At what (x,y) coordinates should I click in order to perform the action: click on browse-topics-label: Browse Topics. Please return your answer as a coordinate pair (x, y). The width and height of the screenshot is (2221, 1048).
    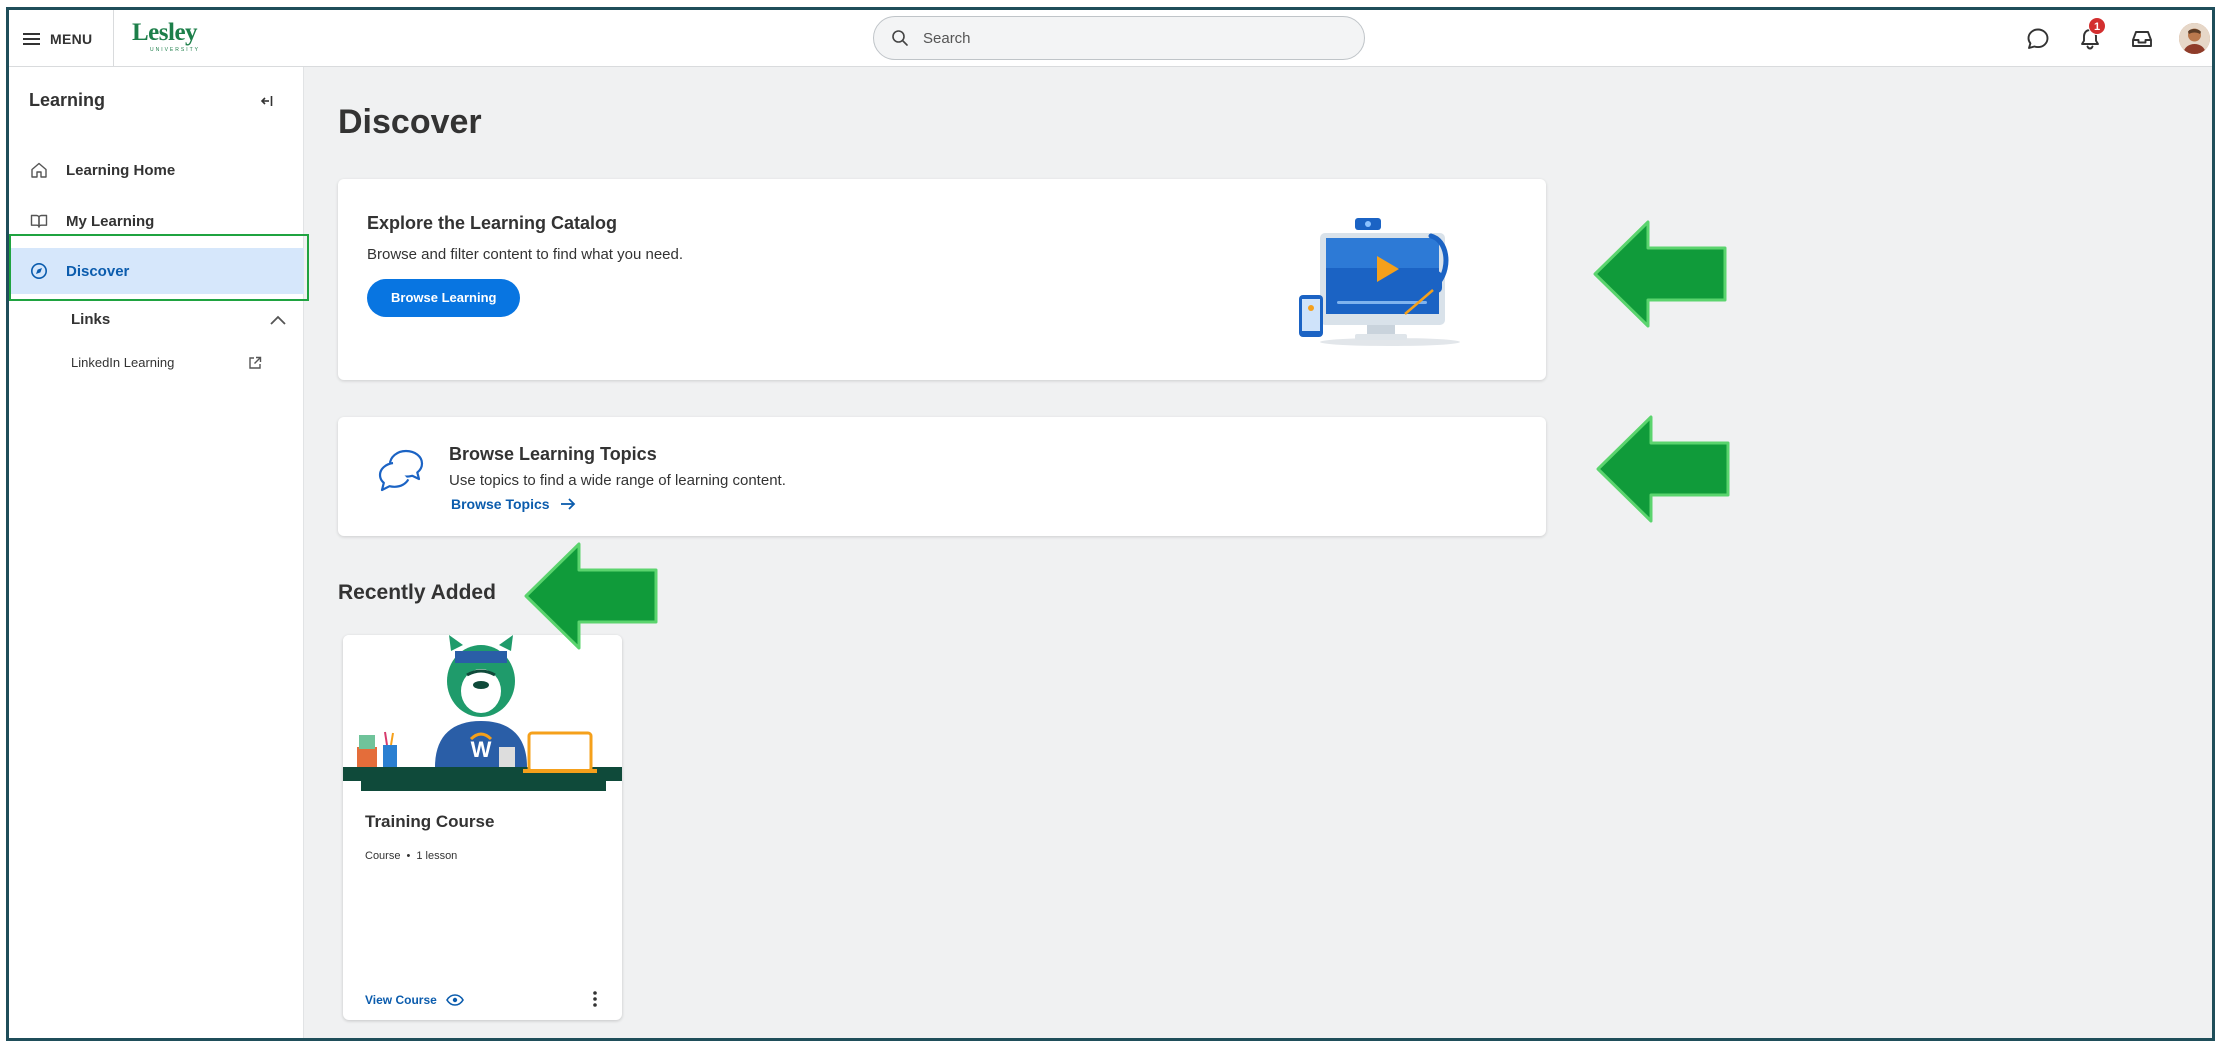
    Looking at the image, I should click on (500, 504).